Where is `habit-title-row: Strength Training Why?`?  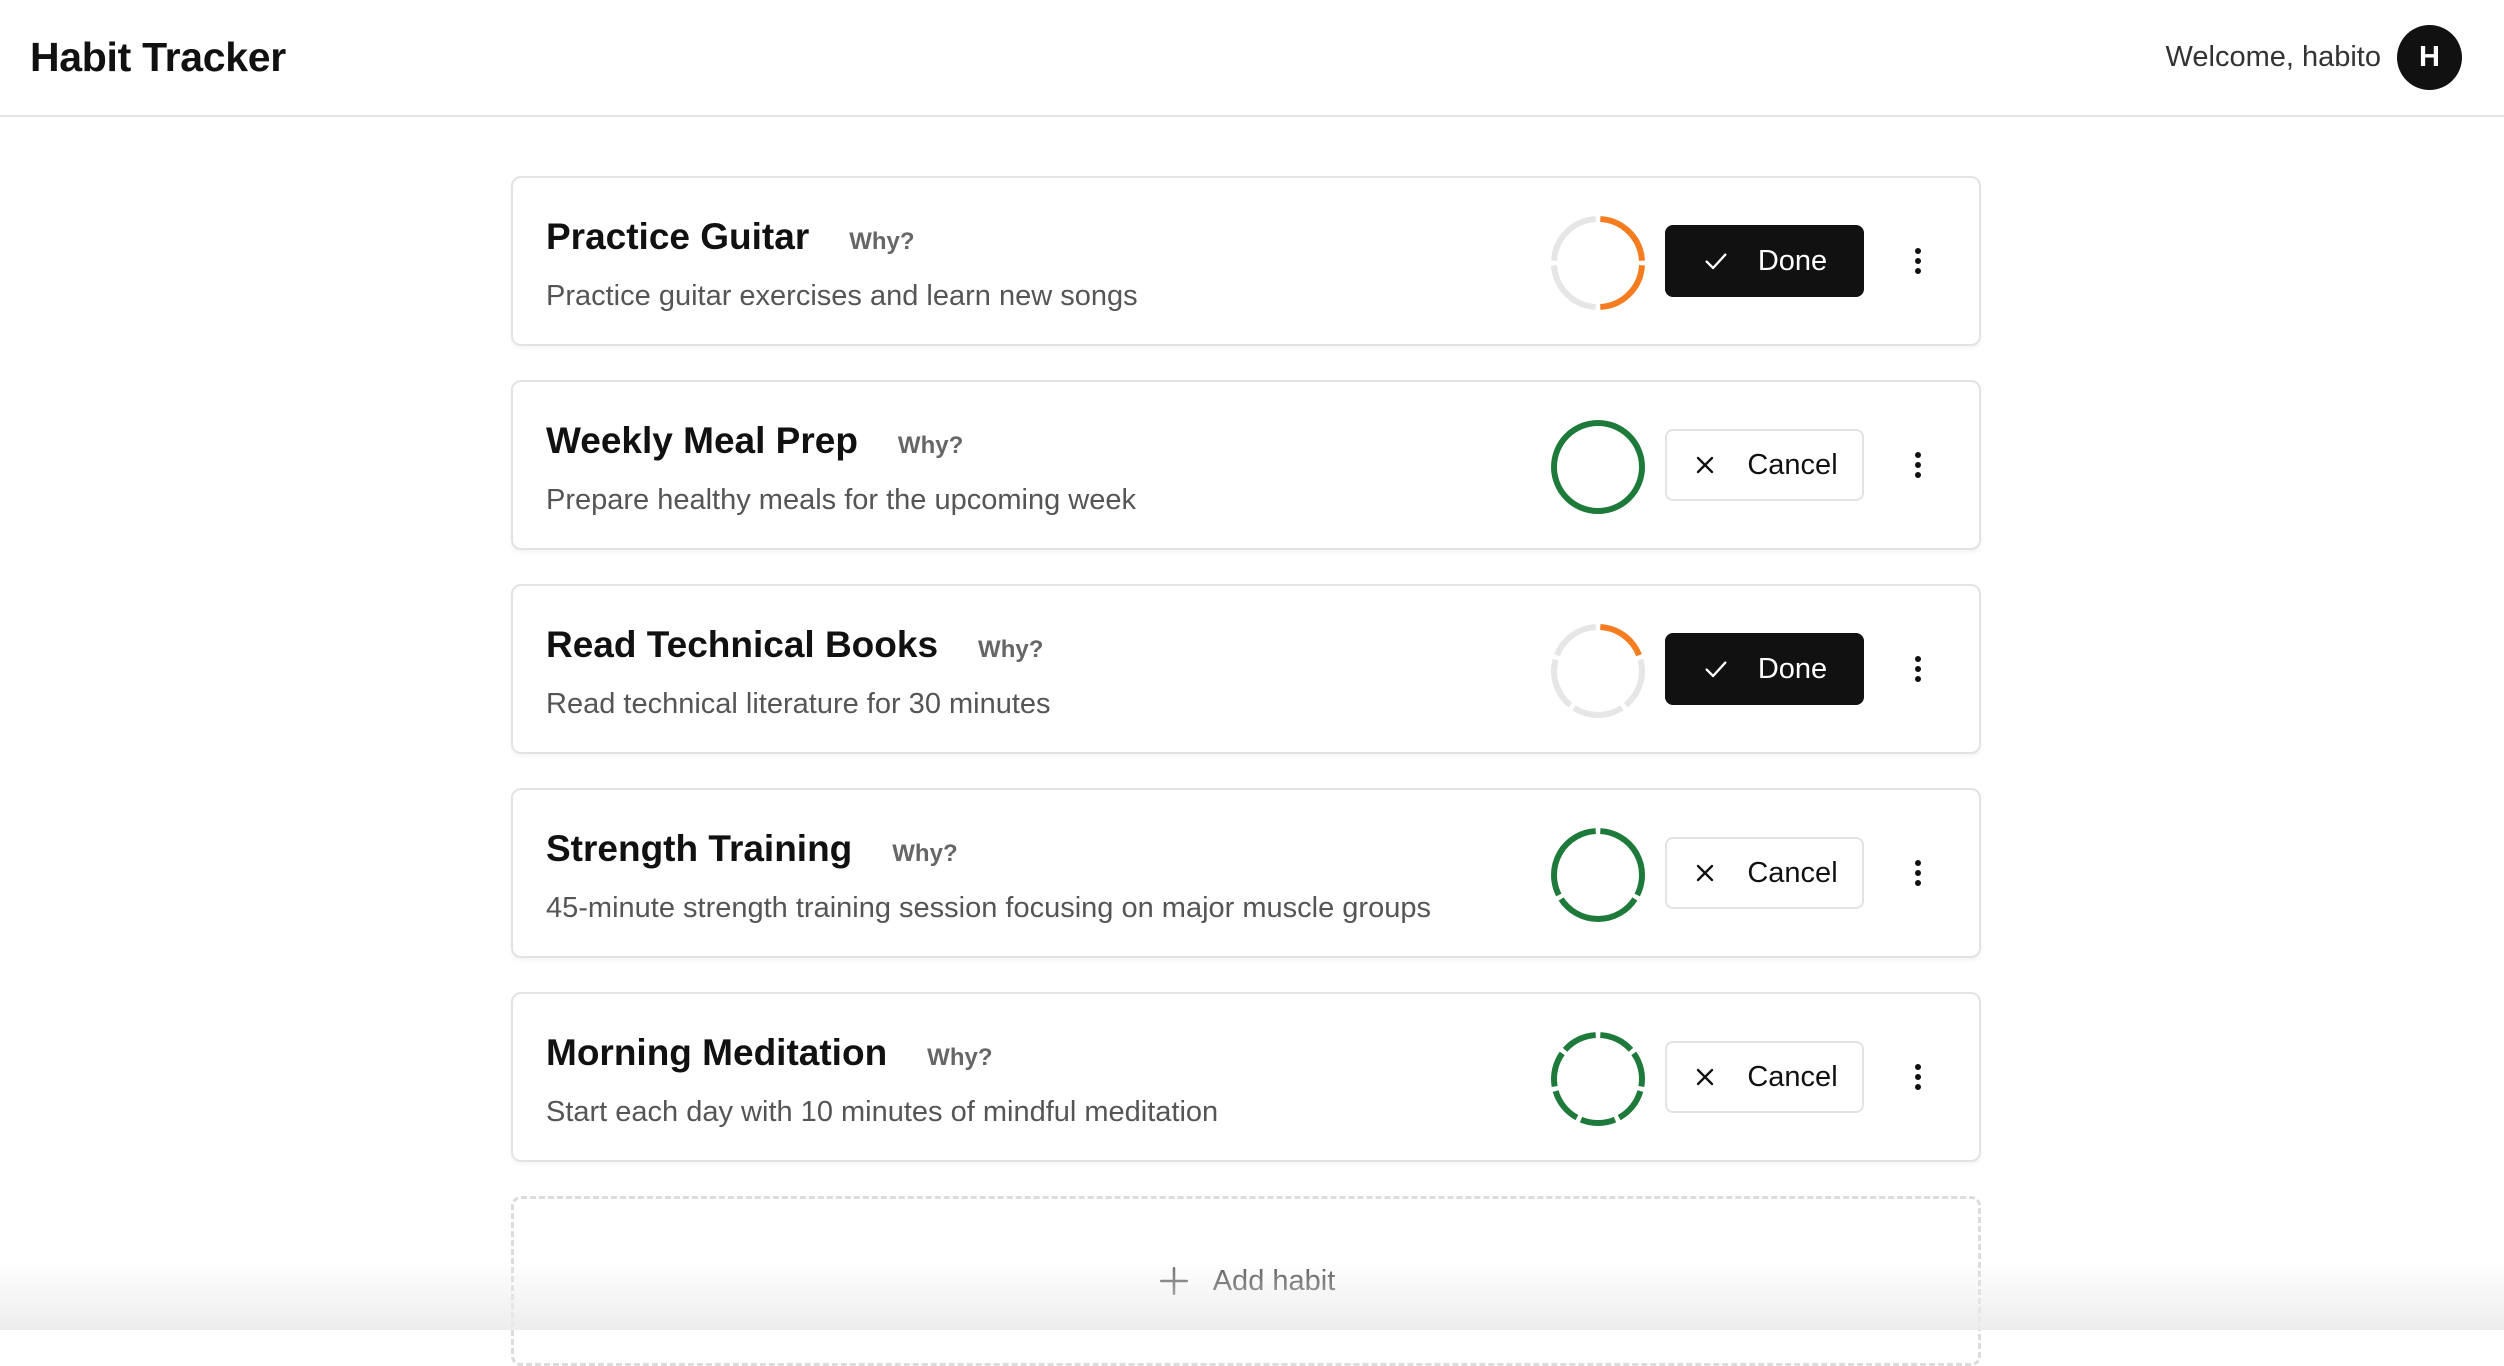 habit-title-row: Strength Training Why? is located at coordinates (988, 849).